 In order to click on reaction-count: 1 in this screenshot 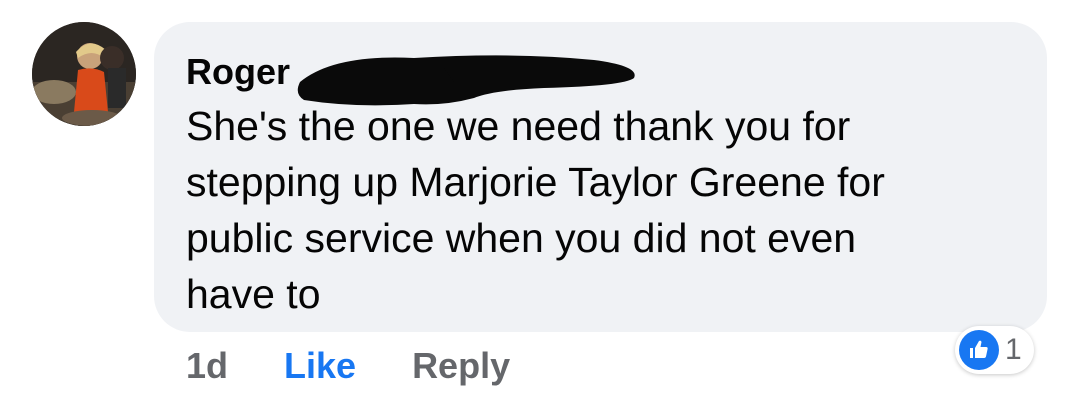, I will do `click(1013, 349)`.